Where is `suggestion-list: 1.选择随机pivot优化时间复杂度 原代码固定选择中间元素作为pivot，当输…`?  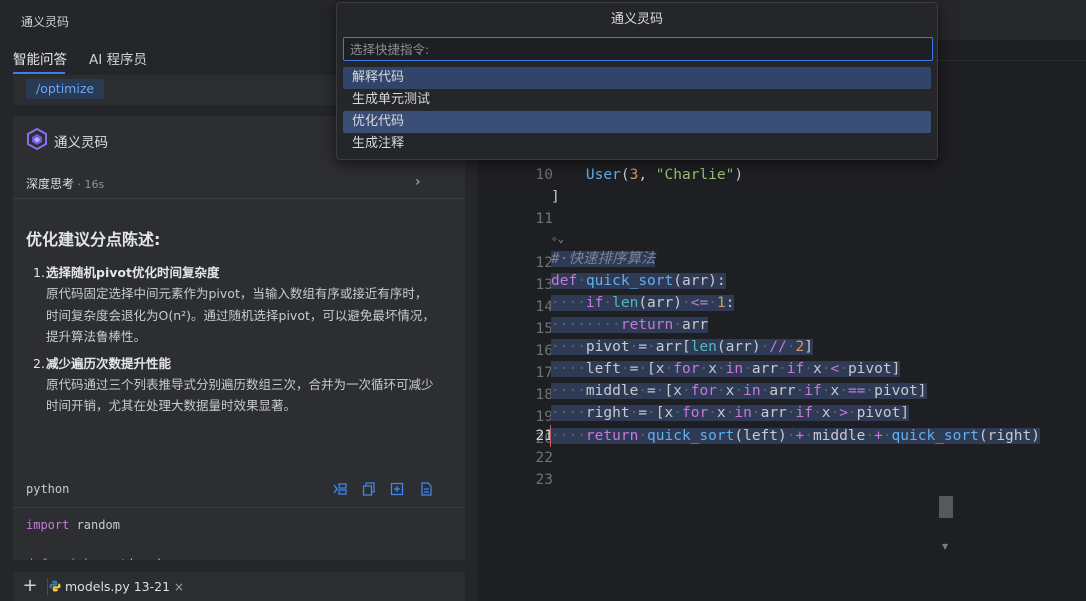
suggestion-list: 1.选择随机pivot优化时间复杂度 原代码固定选择中间元素作为pivot，当输… is located at coordinates (235, 343).